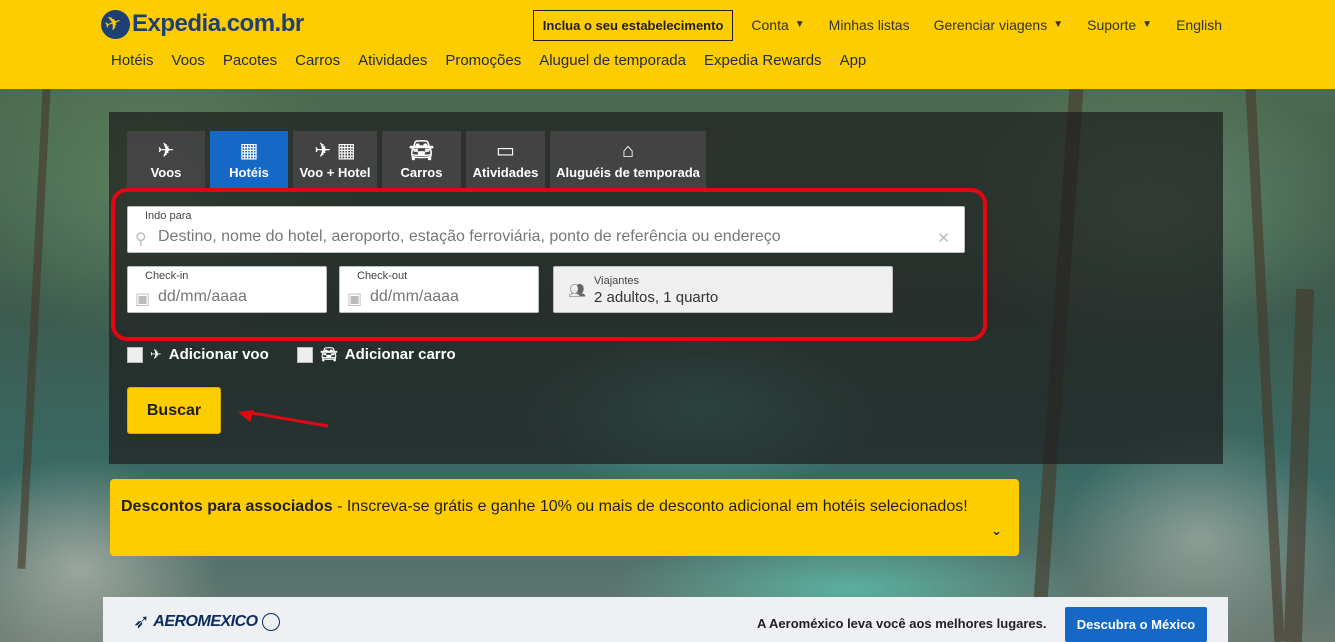 This screenshot has width=1335, height=642. What do you see at coordinates (317, 60) in the screenshot?
I see `nav-cars: Carros` at bounding box center [317, 60].